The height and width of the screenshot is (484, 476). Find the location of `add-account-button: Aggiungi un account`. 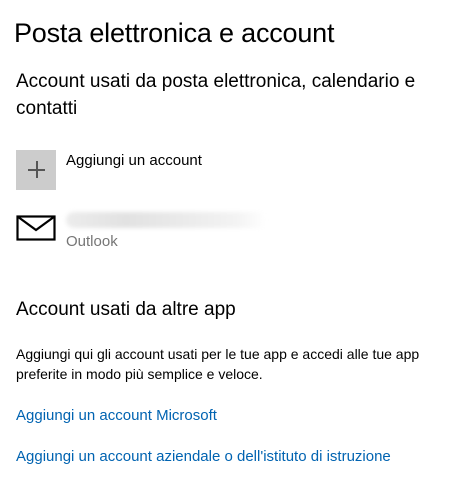

add-account-button: Aggiungi un account is located at coordinates (109, 170).